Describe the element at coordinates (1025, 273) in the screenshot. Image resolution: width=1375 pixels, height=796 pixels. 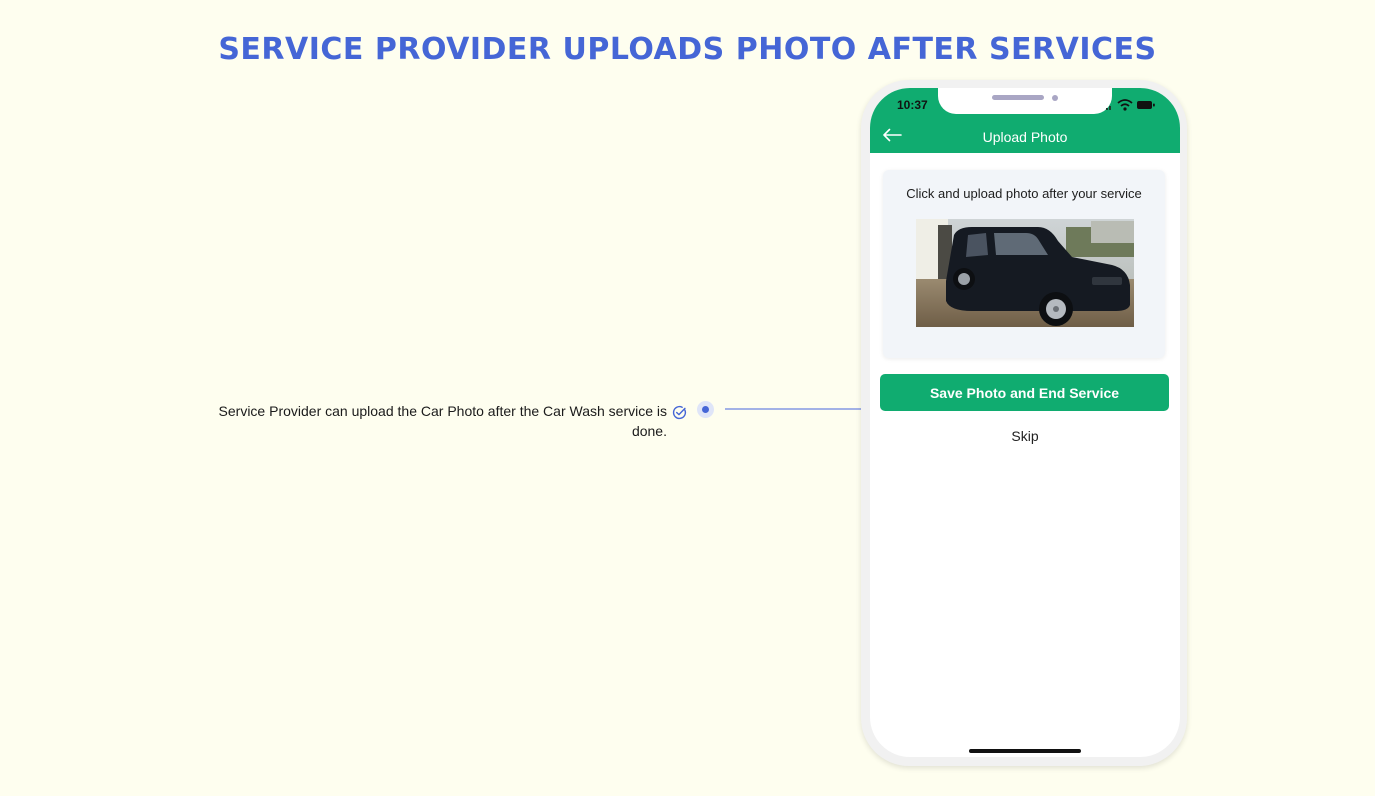
I see `car-photo` at that location.